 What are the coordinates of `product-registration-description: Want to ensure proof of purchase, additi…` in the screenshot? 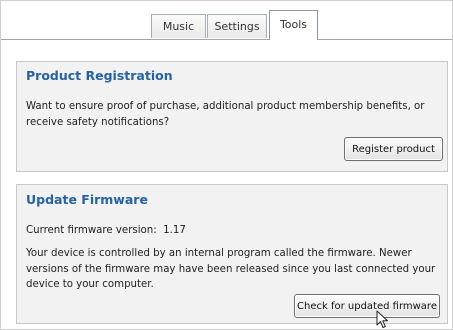 It's located at (225, 114).